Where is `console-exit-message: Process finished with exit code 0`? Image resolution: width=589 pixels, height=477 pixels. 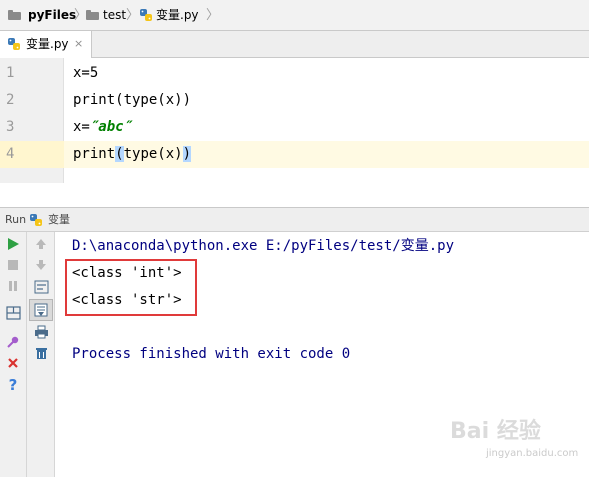 console-exit-message: Process finished with exit code 0 is located at coordinates (211, 354).